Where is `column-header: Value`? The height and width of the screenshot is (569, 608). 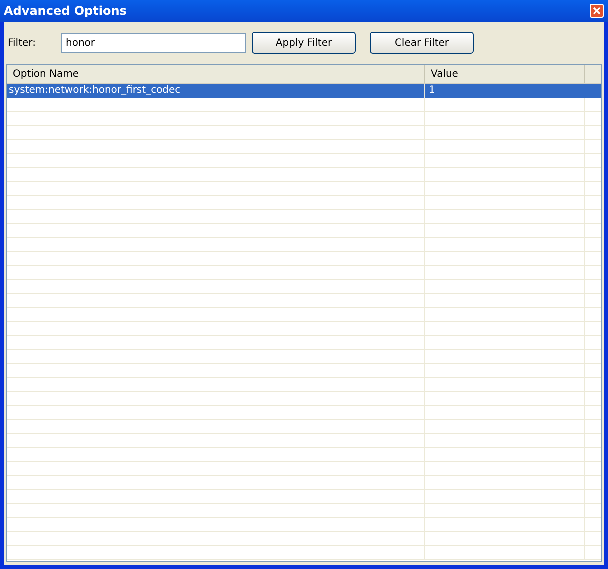 column-header: Value is located at coordinates (505, 74).